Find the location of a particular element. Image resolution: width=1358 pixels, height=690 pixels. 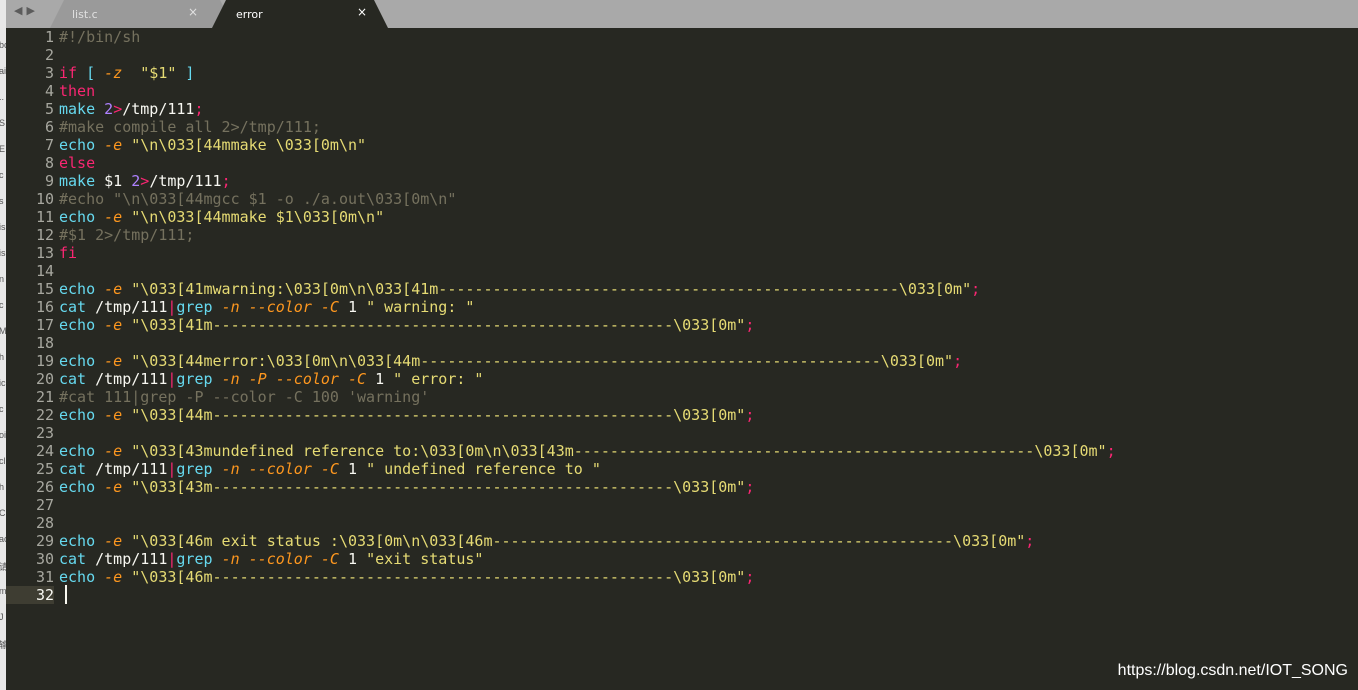

line-number: 14 is located at coordinates (44, 271).